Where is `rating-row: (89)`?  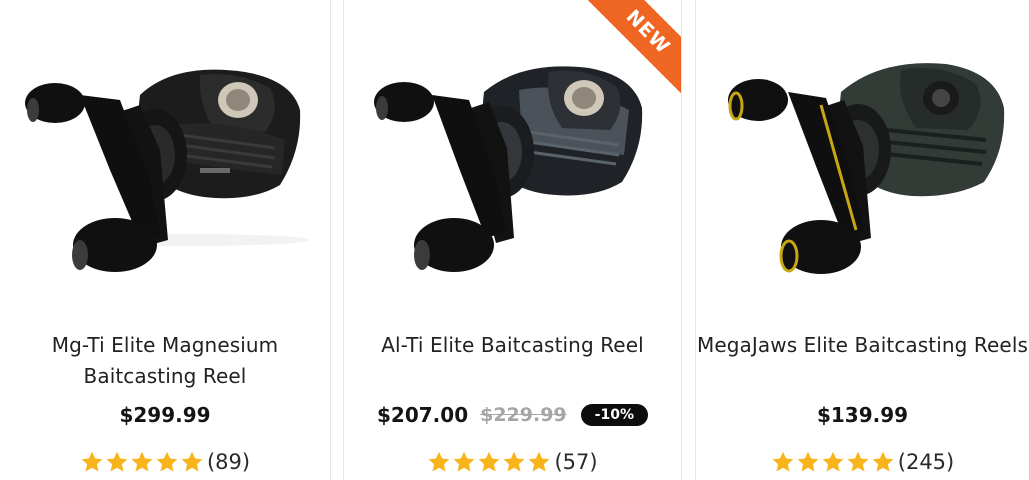
rating-row: (89) is located at coordinates (165, 462).